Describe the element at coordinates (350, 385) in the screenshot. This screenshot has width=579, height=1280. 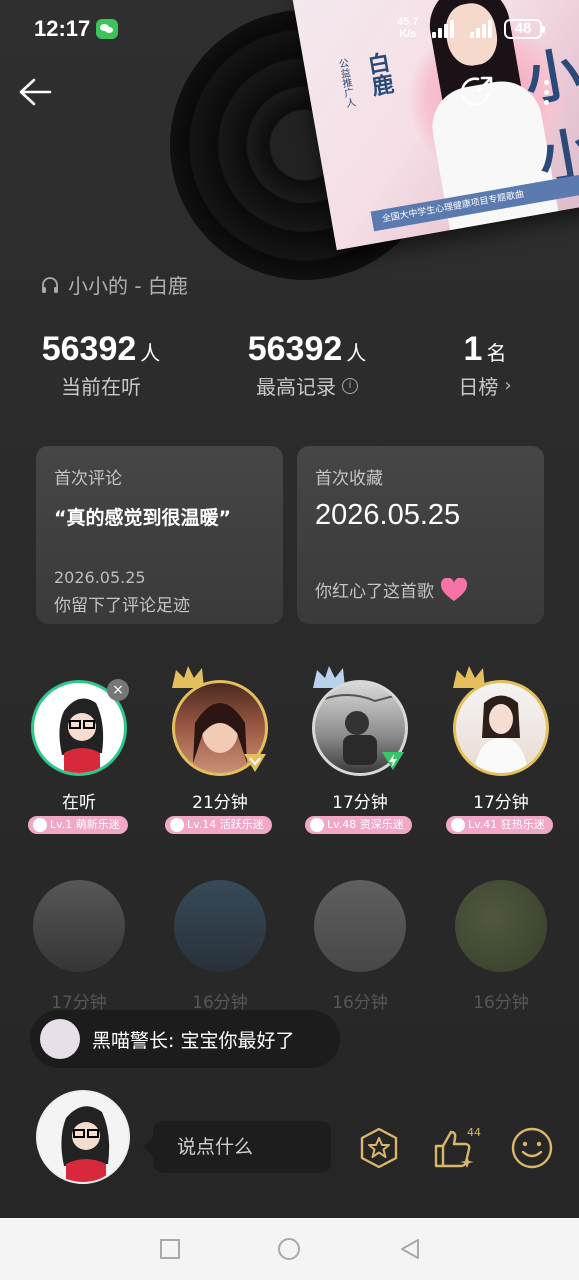
I see `info-icon: i` at that location.